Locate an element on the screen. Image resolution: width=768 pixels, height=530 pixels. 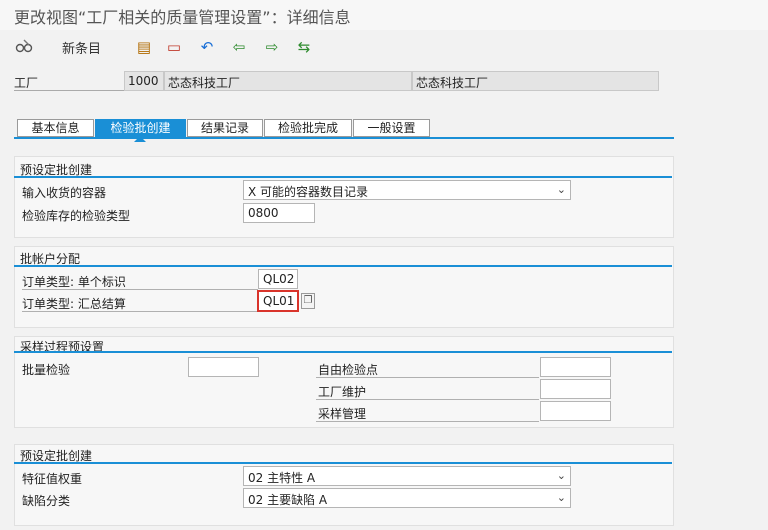
plant-name-field-2: 芯态科技工厂 is located at coordinates (535, 81).